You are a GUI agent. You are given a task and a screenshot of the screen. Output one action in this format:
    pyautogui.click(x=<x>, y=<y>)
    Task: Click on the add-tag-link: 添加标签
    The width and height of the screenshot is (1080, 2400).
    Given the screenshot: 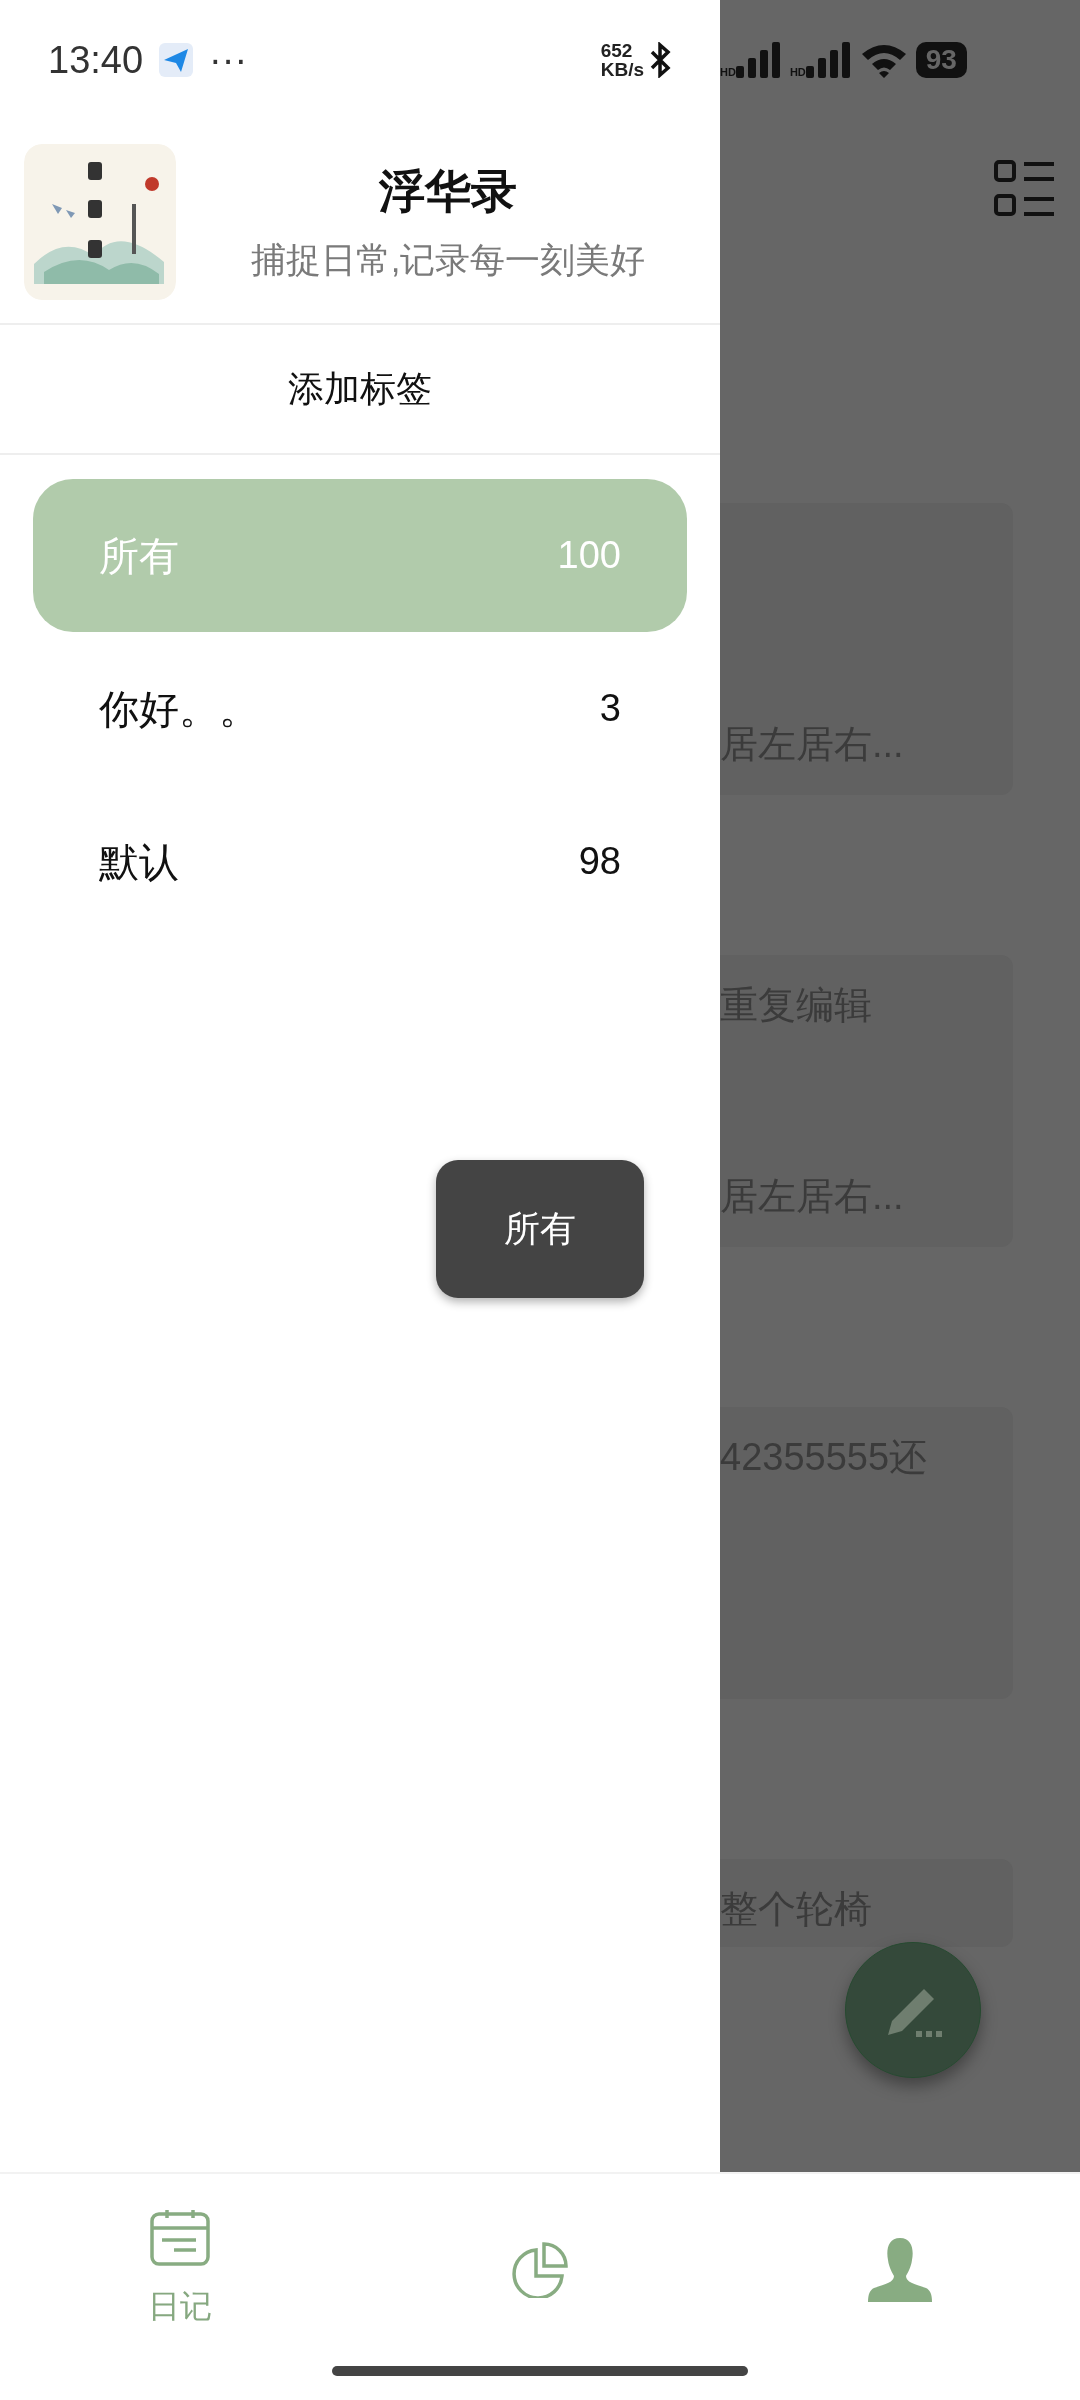 What is the action you would take?
    pyautogui.click(x=360, y=389)
    